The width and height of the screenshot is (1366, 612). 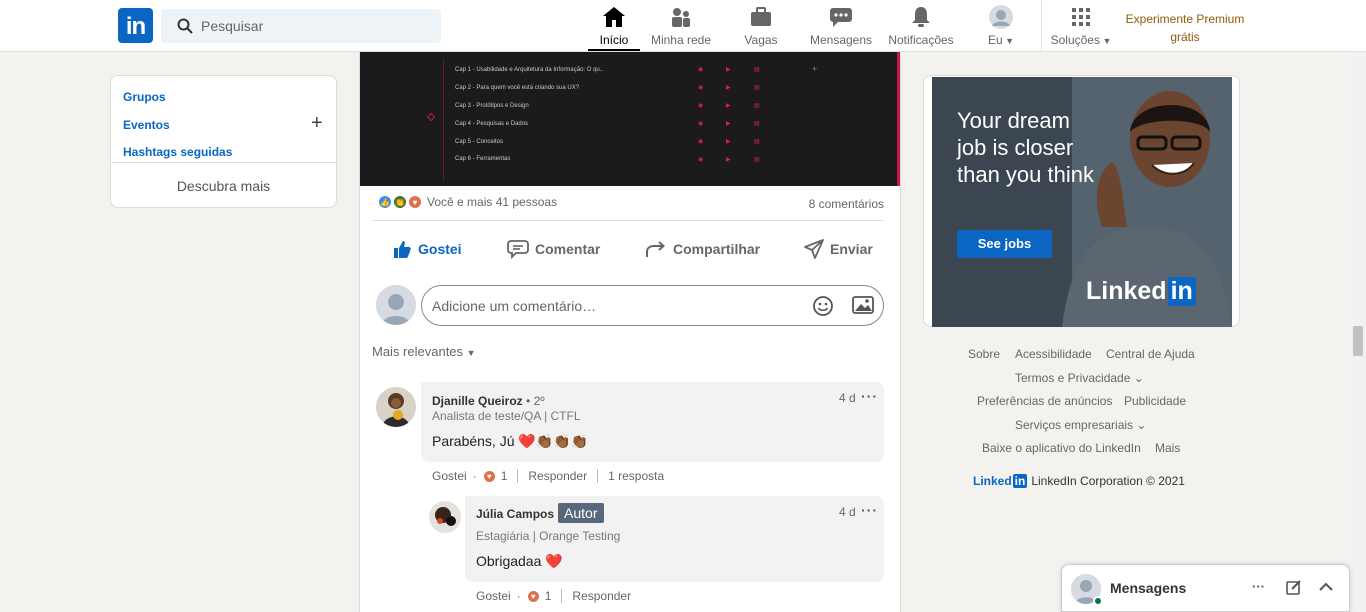 I want to click on ad-headline: Your dream job is closer than you think, so click(x=1025, y=147).